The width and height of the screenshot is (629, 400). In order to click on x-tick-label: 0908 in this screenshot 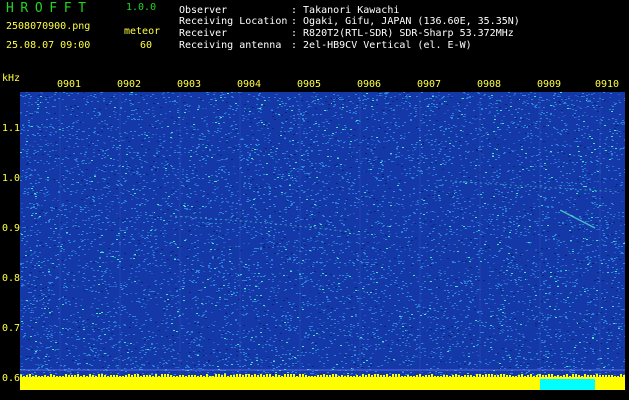, I will do `click(489, 84)`.